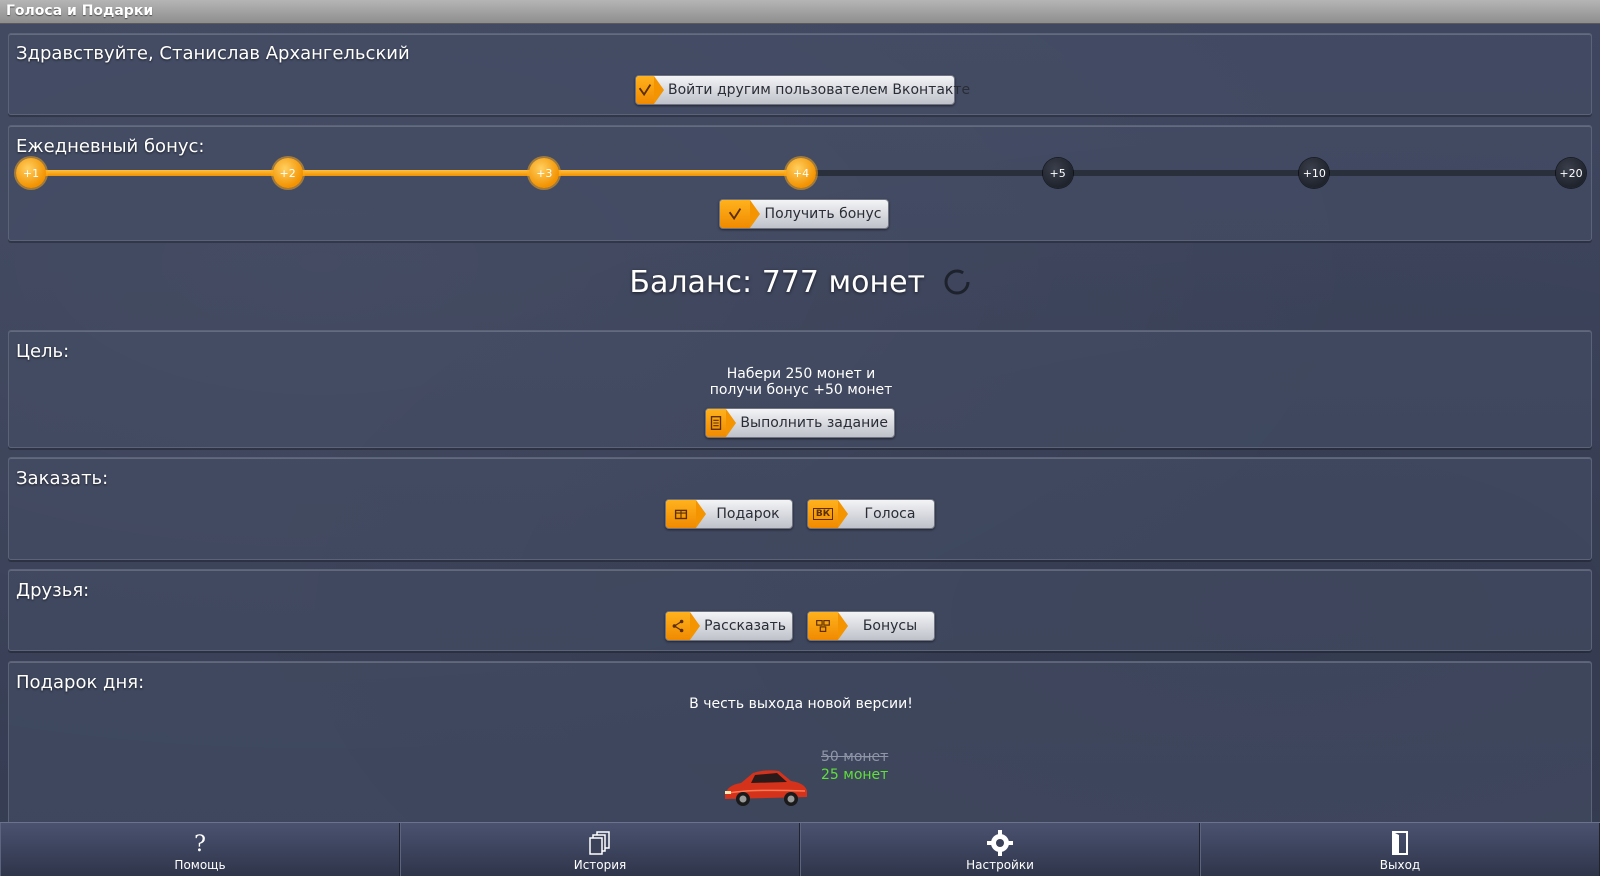 The height and width of the screenshot is (876, 1600). Describe the element at coordinates (80, 682) in the screenshot. I see `gift-of-day-title: Подарок дня:` at that location.